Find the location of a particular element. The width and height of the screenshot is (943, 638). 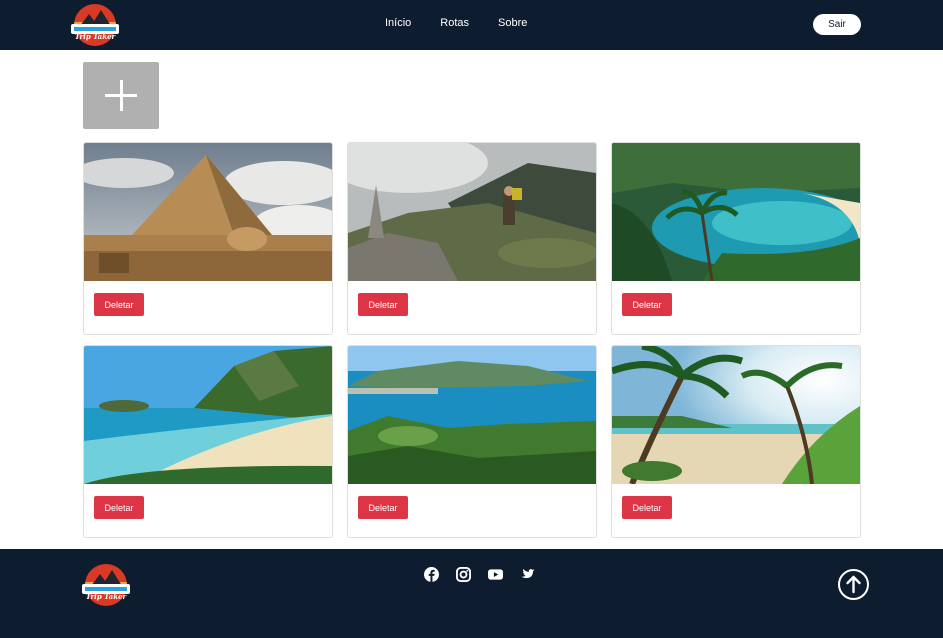

navbar: Trip Taker Início Rotas Sobre Sair is located at coordinates (471, 25).